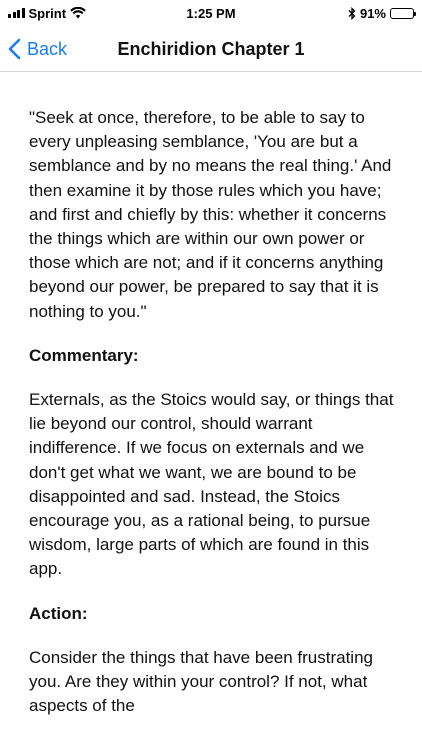  I want to click on battery-cap, so click(415, 13).